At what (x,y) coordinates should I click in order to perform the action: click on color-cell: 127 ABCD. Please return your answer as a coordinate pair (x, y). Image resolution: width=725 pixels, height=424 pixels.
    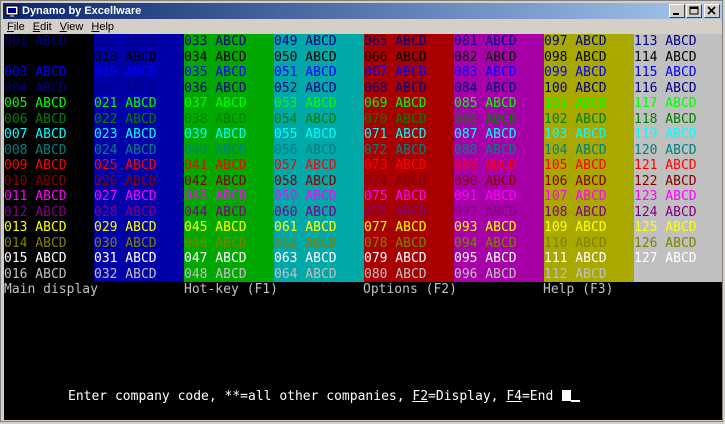
    Looking at the image, I should click on (665, 258).